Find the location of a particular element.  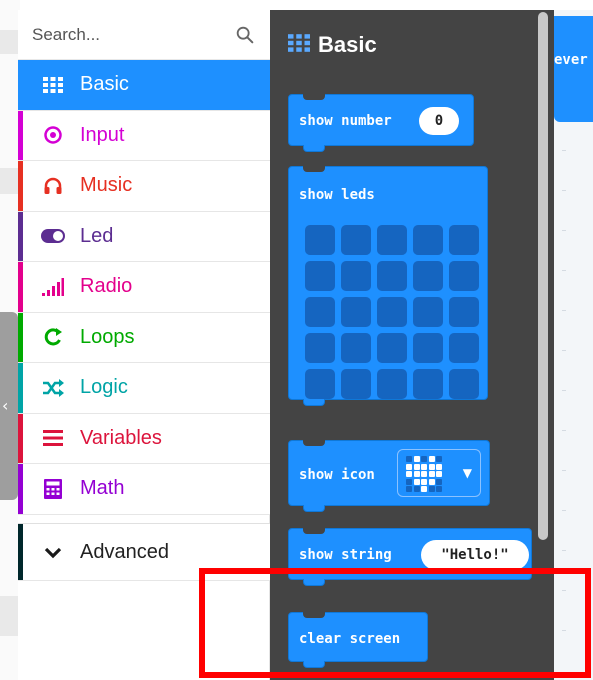

toggle-icon is located at coordinates (53, 236).